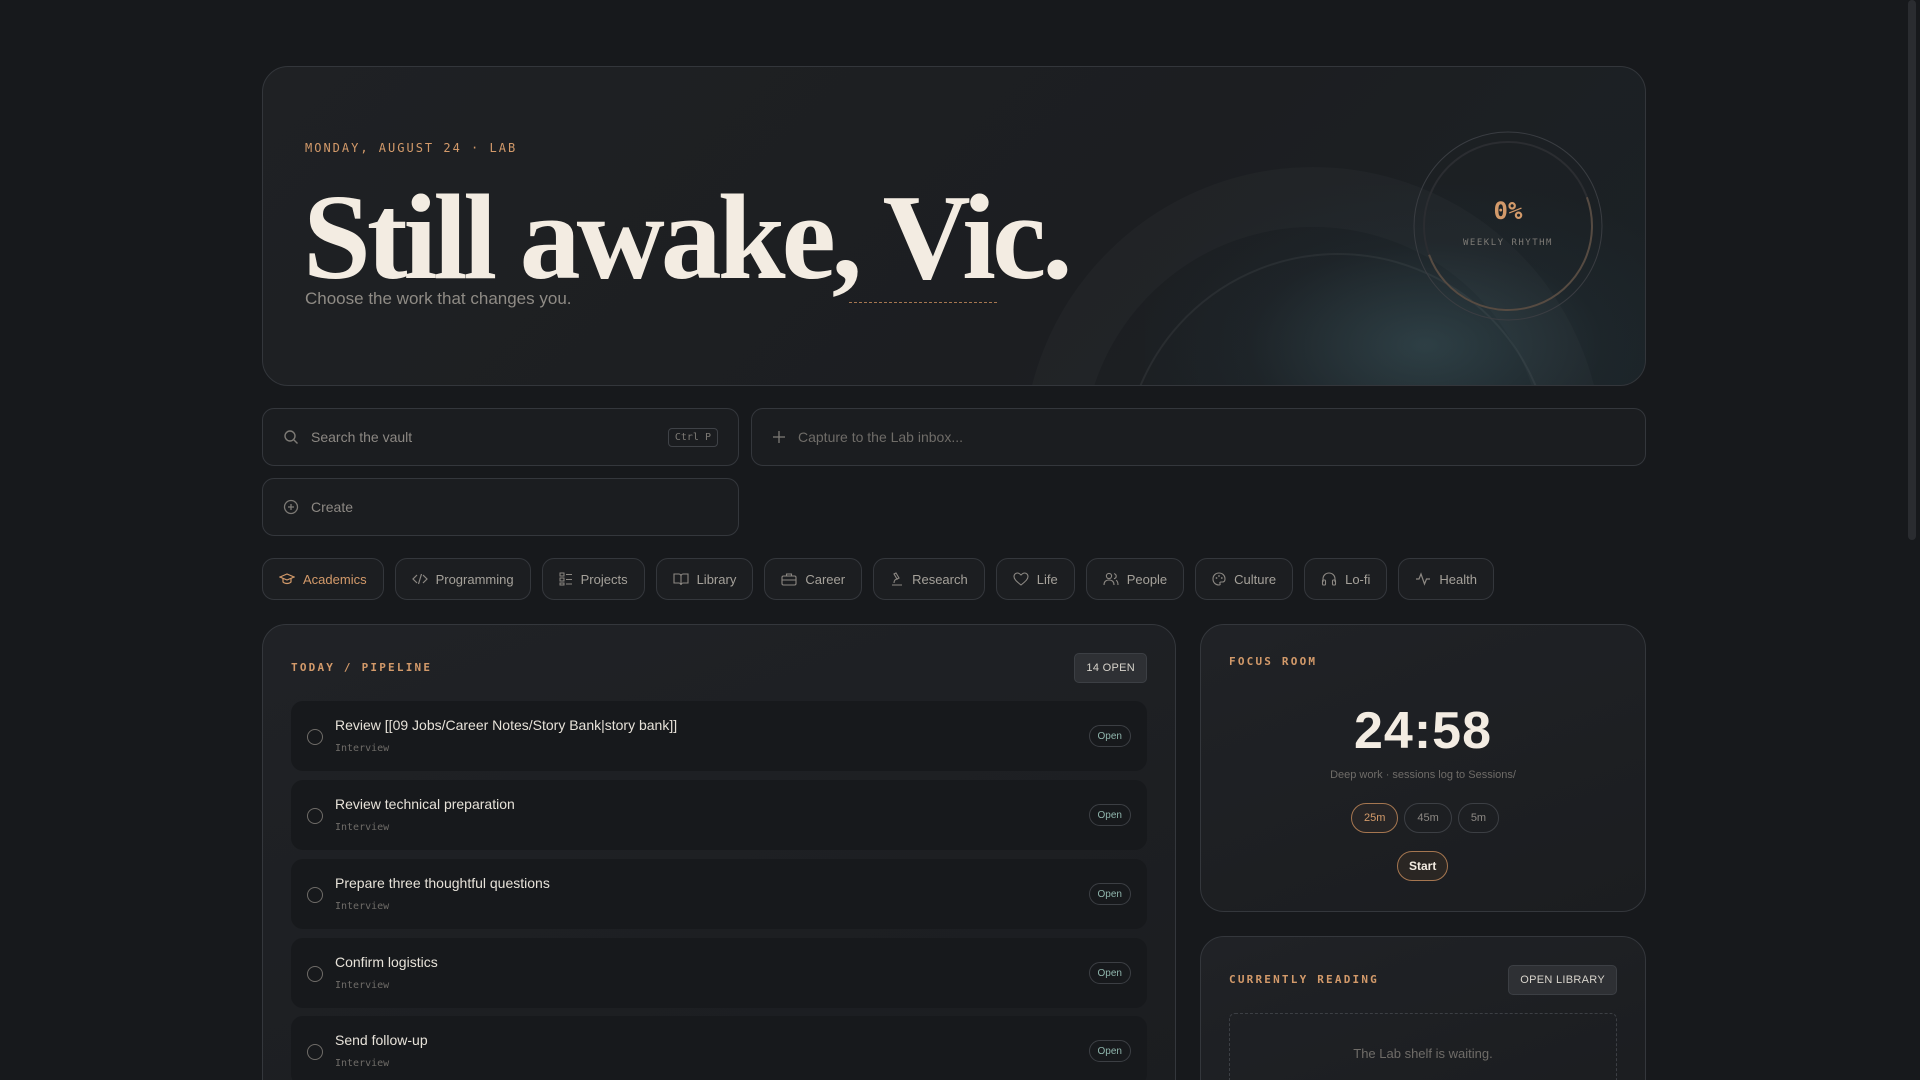 This screenshot has height=1080, width=1920. What do you see at coordinates (381, 1040) in the screenshot?
I see `task-title: Send follow-up` at bounding box center [381, 1040].